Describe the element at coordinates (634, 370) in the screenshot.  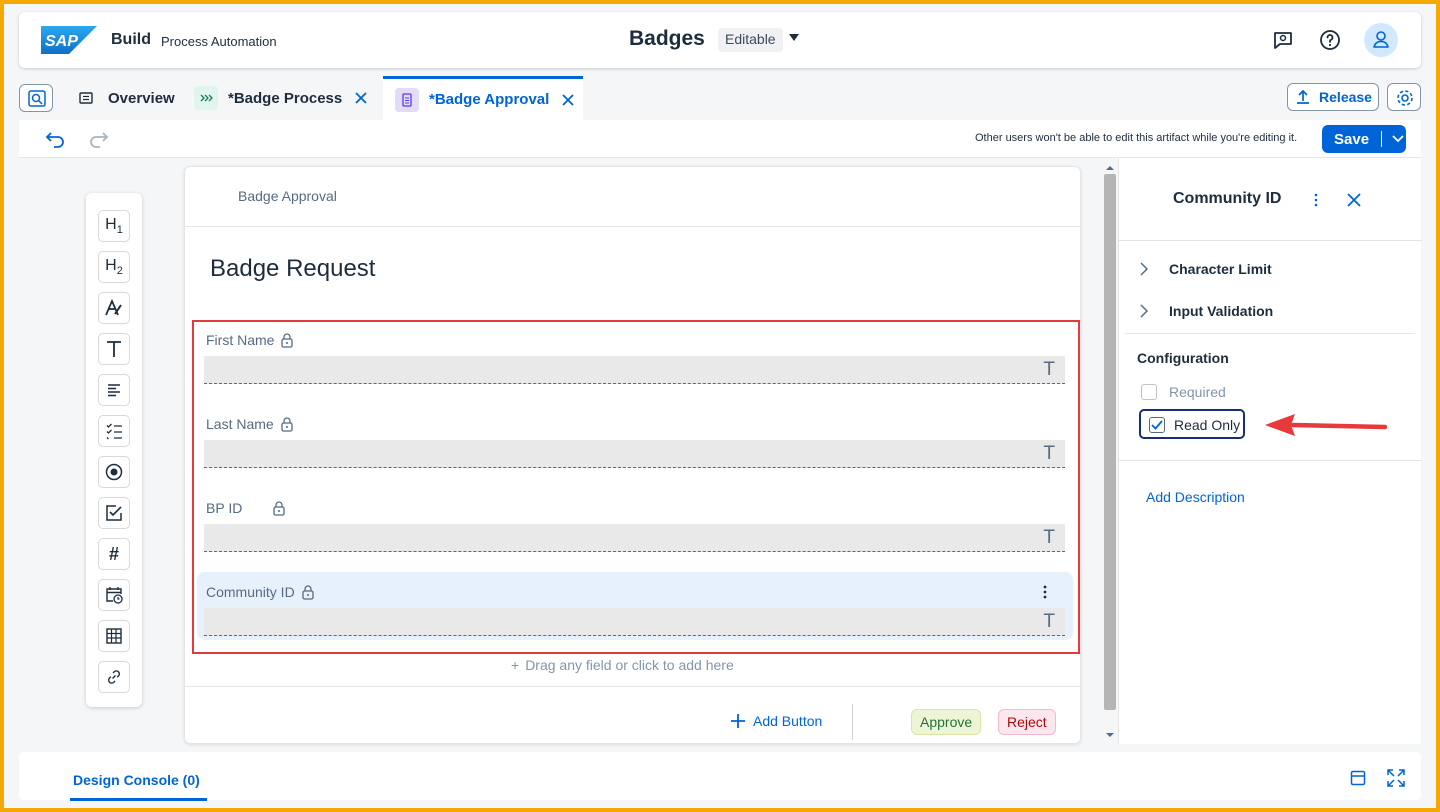
I see `first-name-input: T` at that location.